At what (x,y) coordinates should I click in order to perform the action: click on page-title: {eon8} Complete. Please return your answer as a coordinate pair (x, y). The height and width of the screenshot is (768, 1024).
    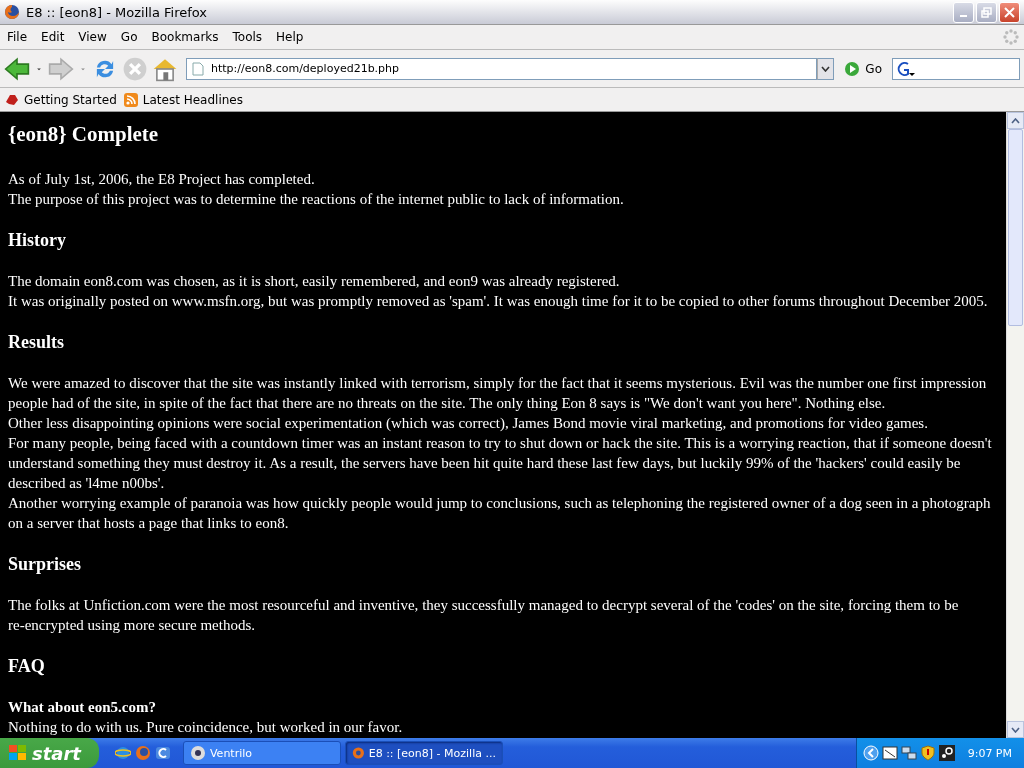
    Looking at the image, I should click on (84, 134).